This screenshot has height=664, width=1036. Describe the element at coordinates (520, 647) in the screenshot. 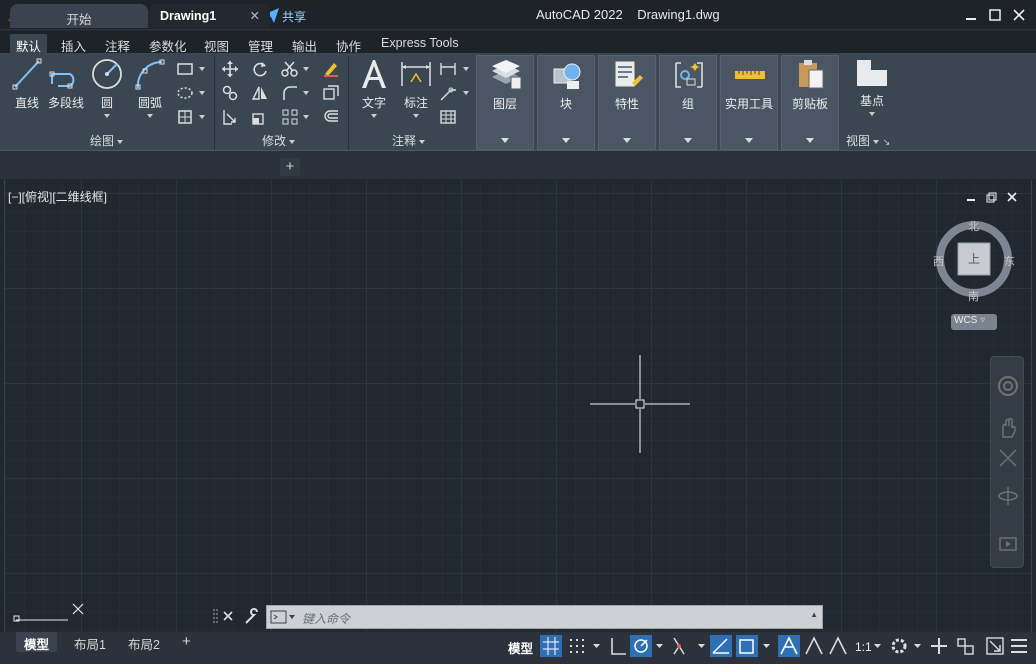

I see `model-space-button: 模型` at that location.